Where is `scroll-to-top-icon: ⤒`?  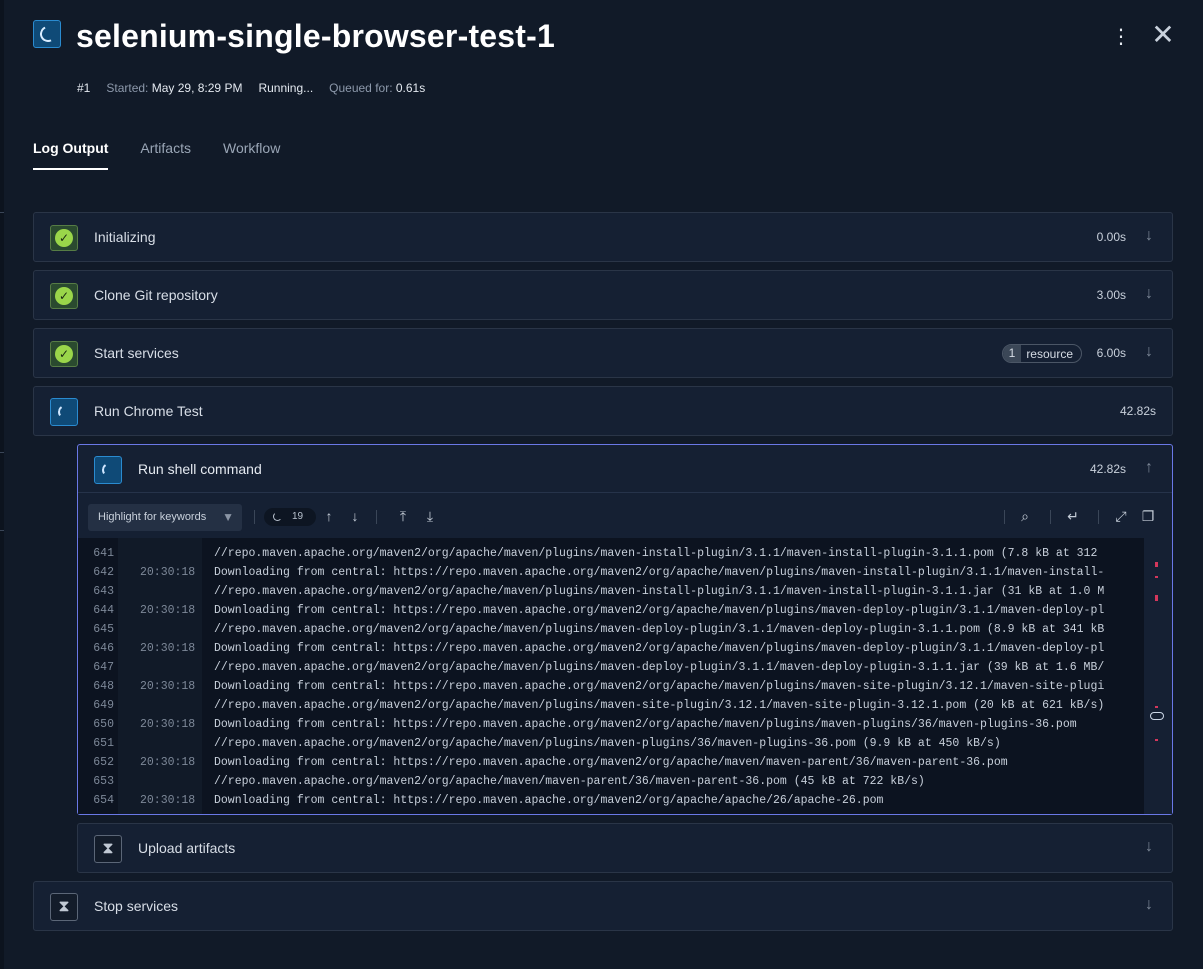
scroll-to-top-icon: ⤒ is located at coordinates (403, 516).